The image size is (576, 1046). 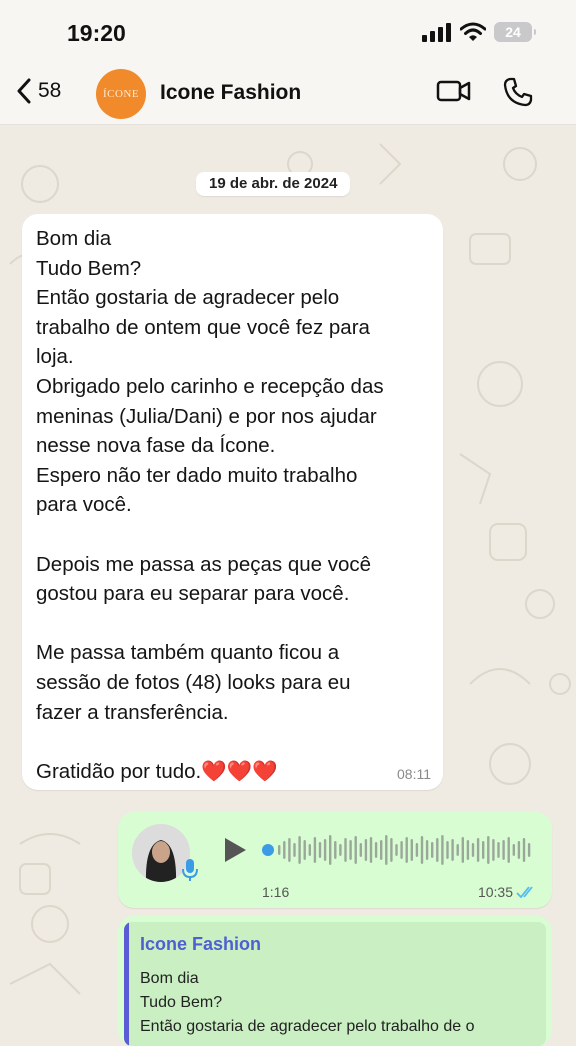 What do you see at coordinates (84, 505) in the screenshot?
I see `message-line: para você.` at bounding box center [84, 505].